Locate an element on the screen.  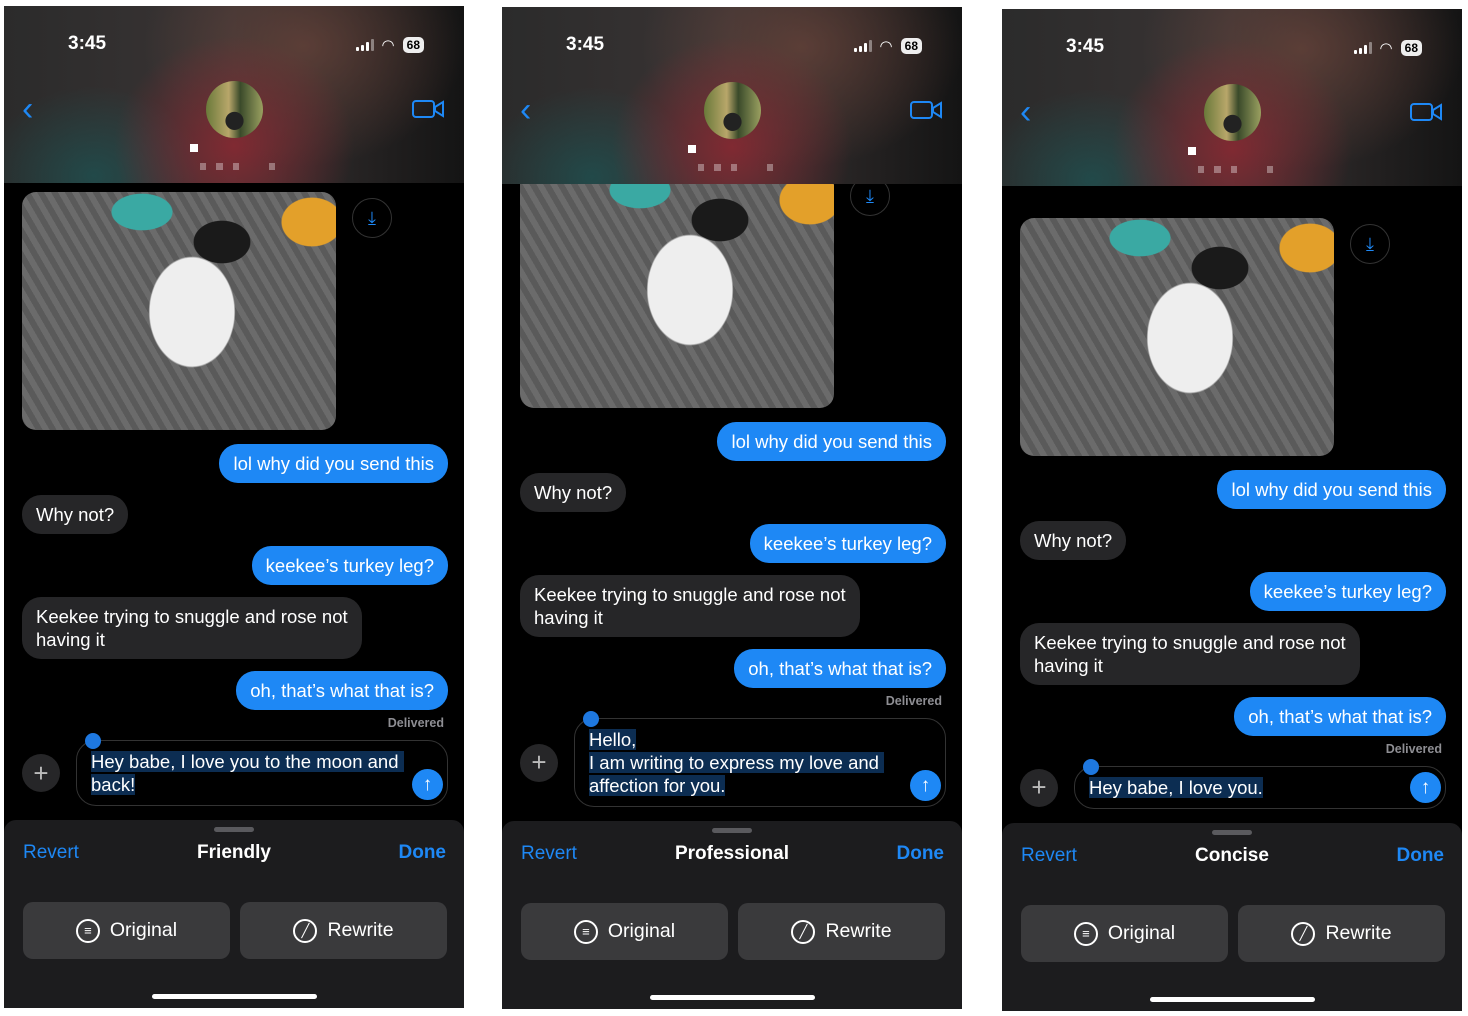
selected-text: Hey babe, I love you. is located at coordinates (1176, 787).